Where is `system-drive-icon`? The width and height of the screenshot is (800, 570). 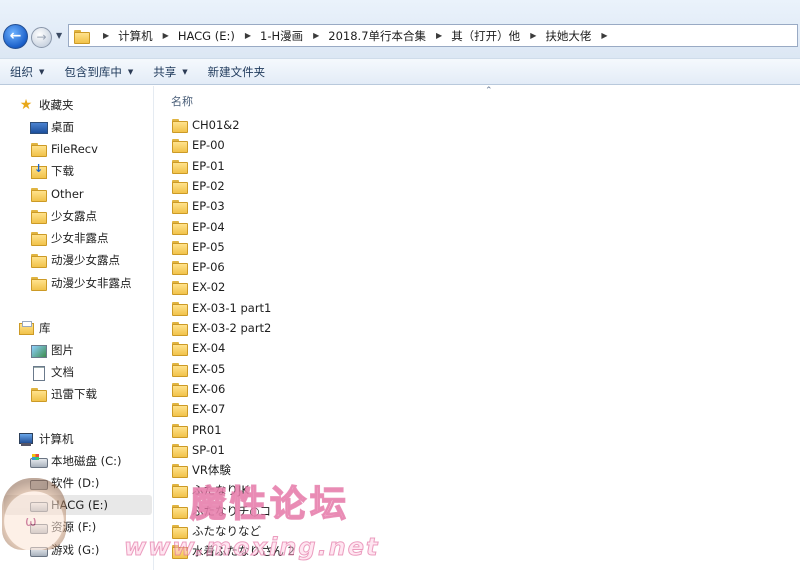
system-drive-icon is located at coordinates (39, 461).